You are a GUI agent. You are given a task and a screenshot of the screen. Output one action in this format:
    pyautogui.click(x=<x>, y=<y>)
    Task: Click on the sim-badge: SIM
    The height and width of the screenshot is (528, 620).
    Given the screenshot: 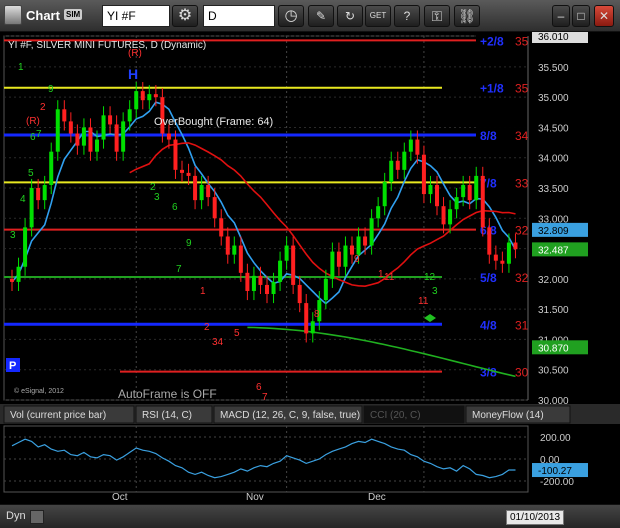 What is the action you would take?
    pyautogui.click(x=73, y=14)
    